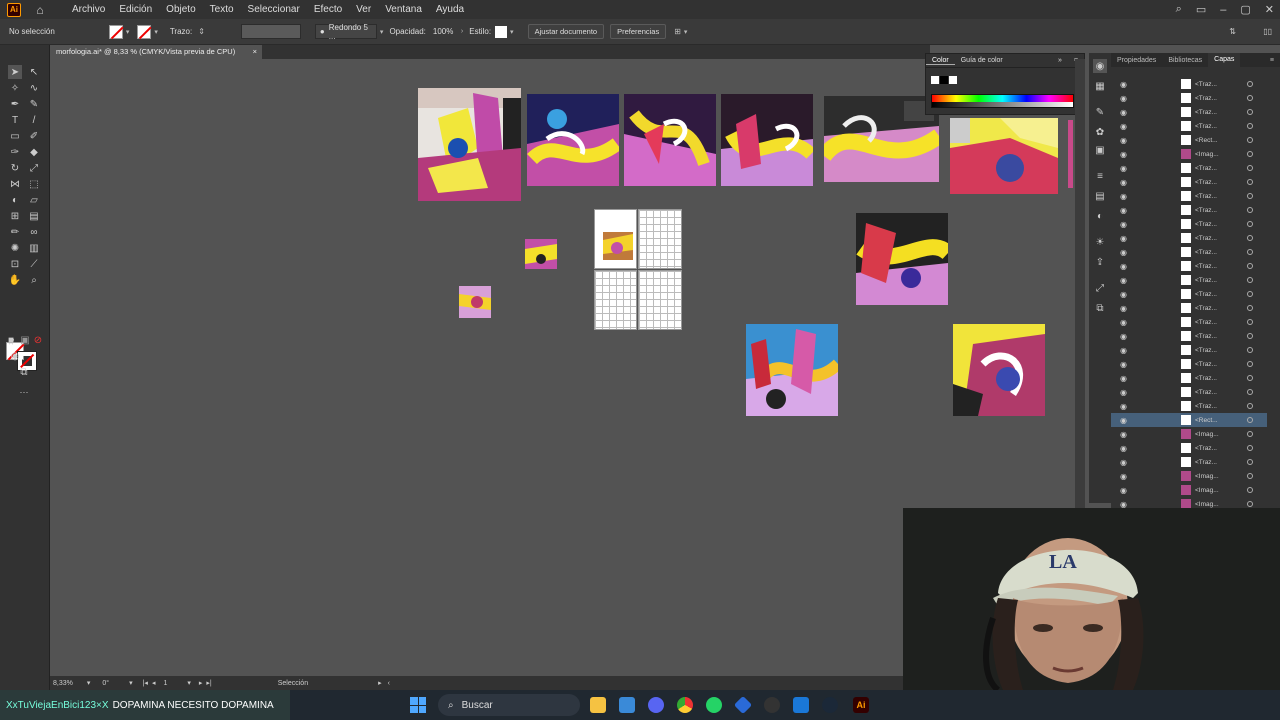  Describe the element at coordinates (15, 280) in the screenshot. I see `hand-tool-icon: ✋` at that location.